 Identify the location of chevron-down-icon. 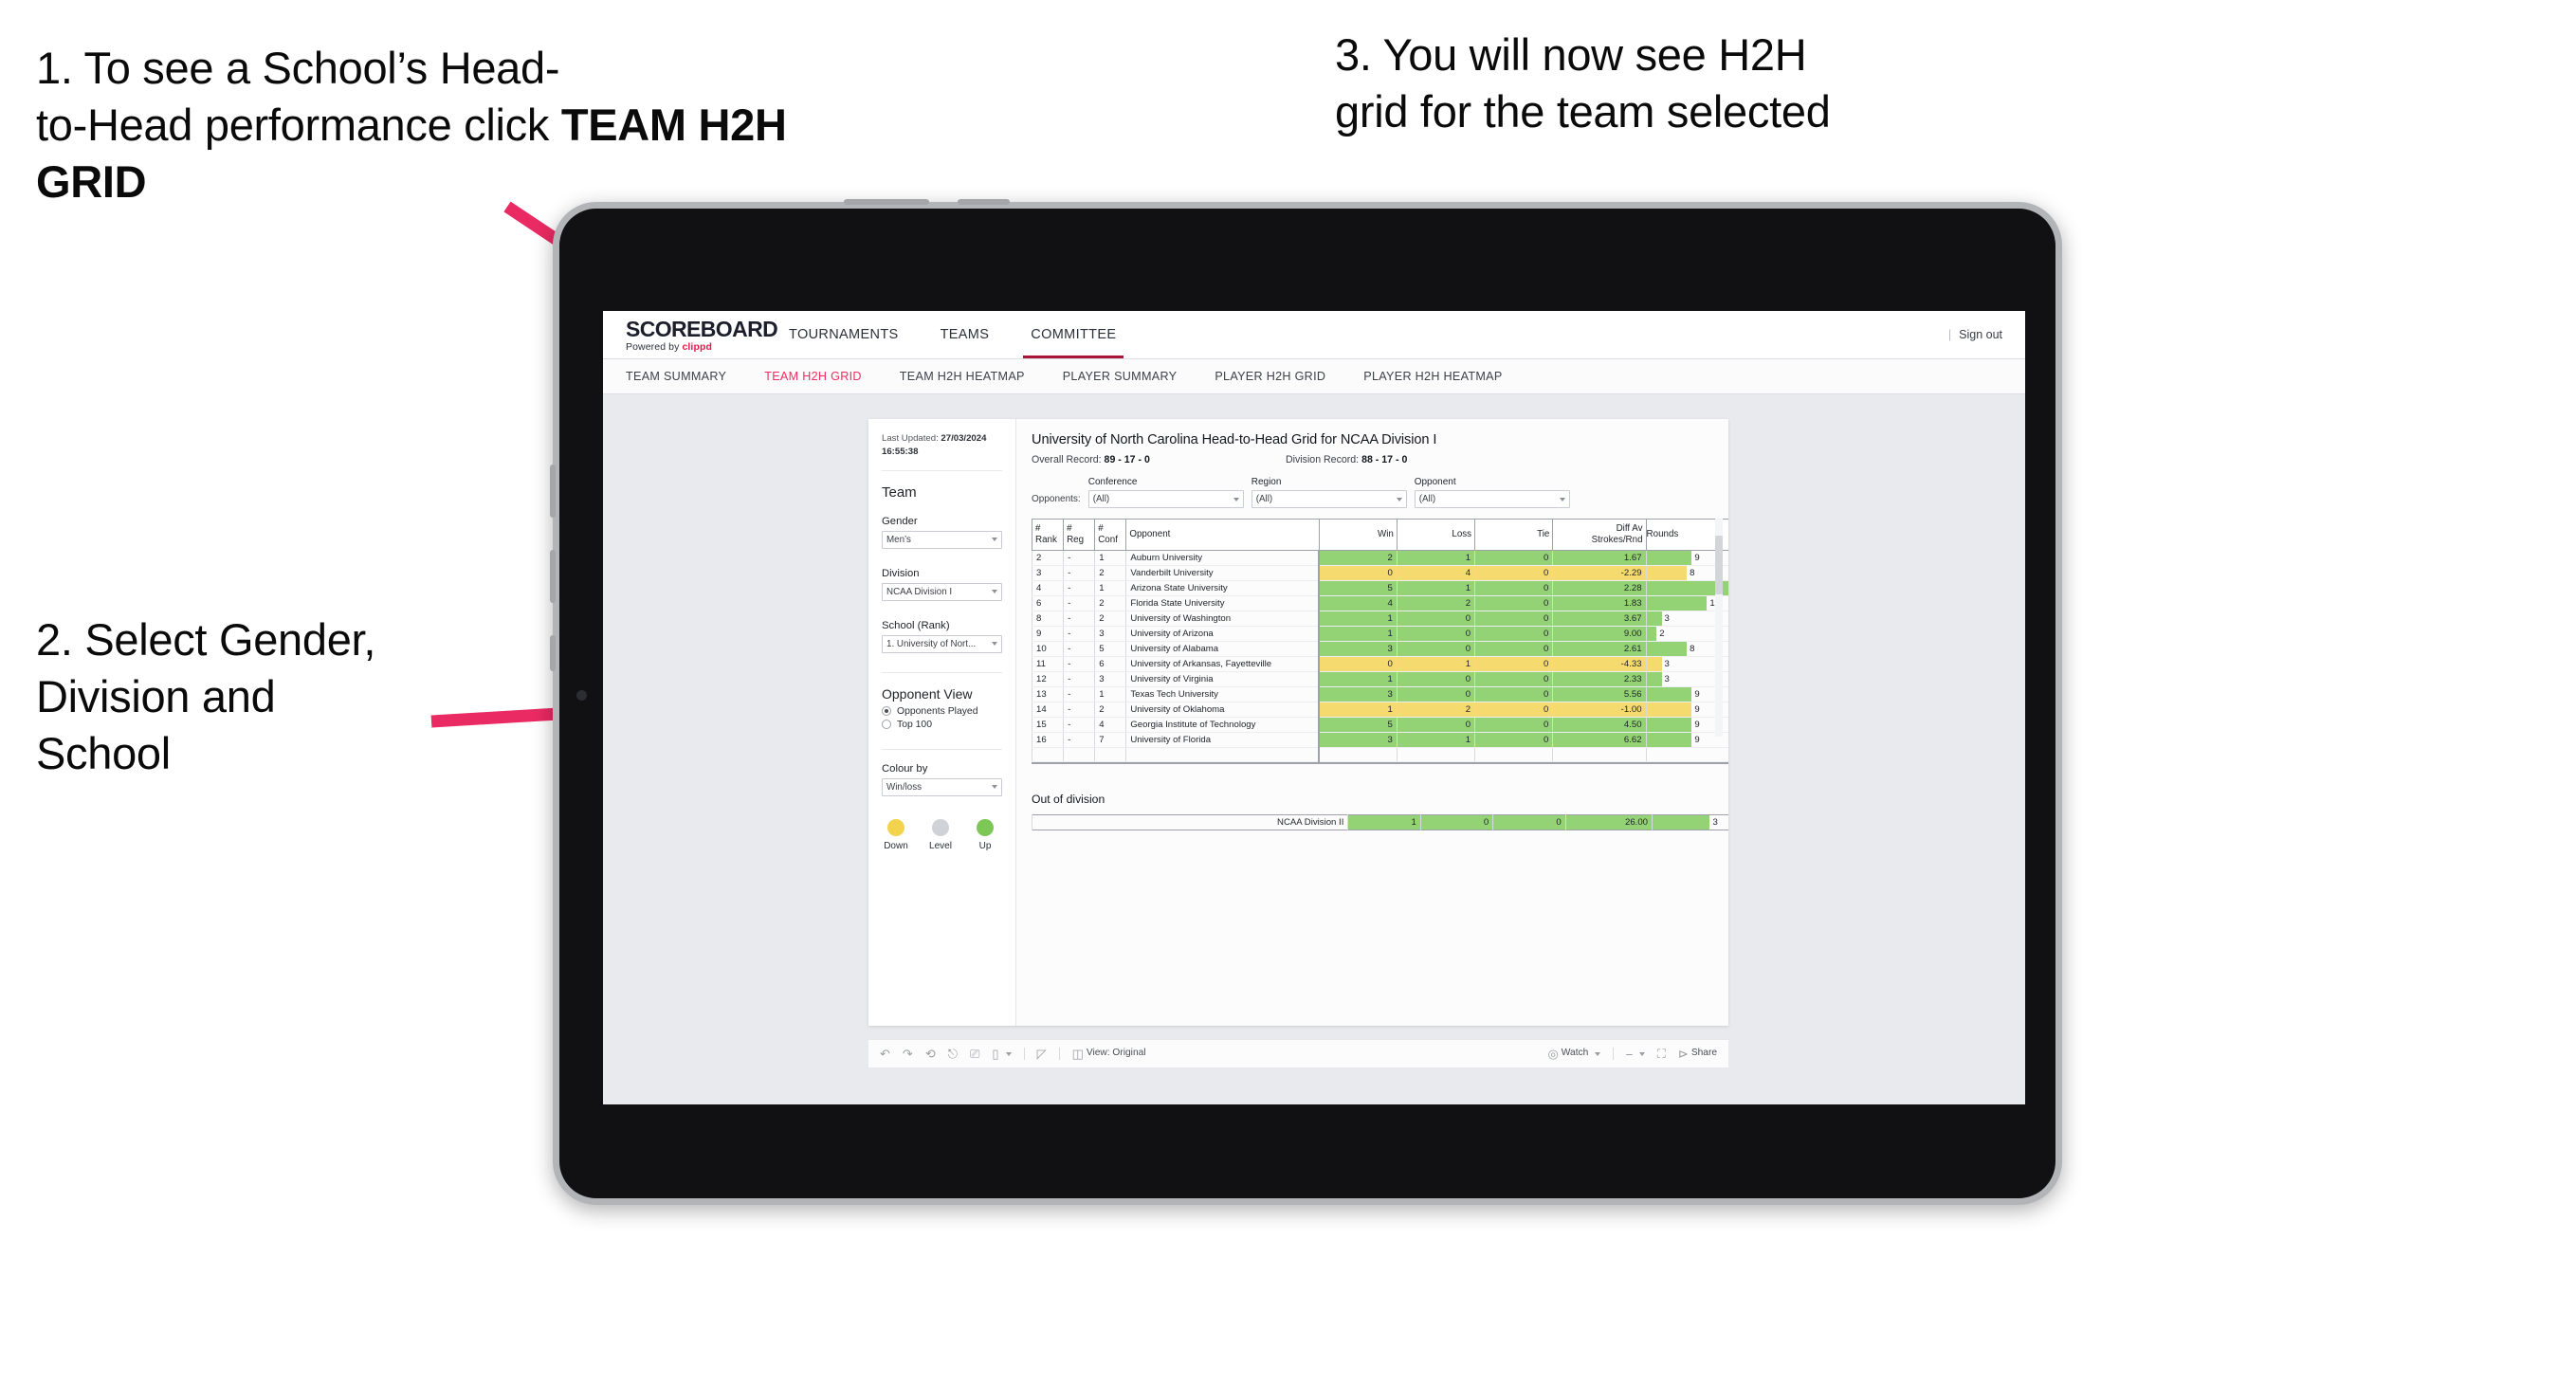
(994, 540).